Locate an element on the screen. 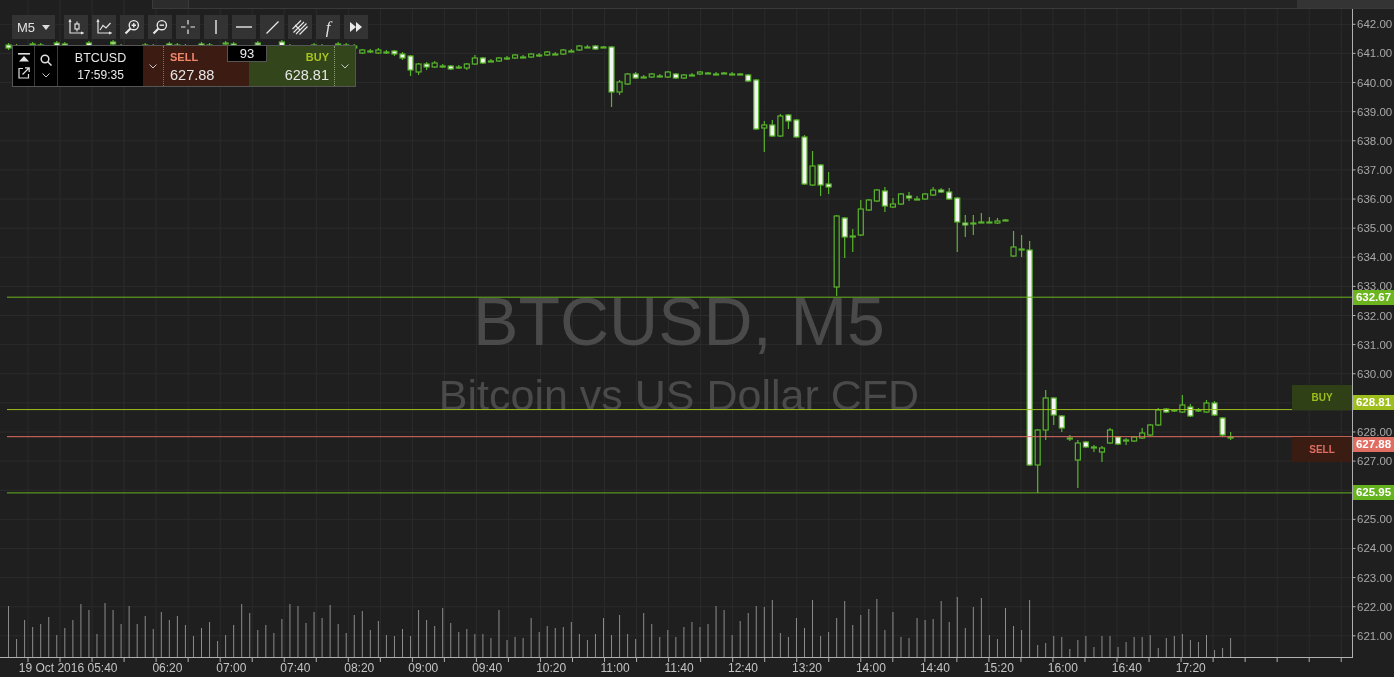  time-axis-label: 17:20 is located at coordinates (1190, 668).